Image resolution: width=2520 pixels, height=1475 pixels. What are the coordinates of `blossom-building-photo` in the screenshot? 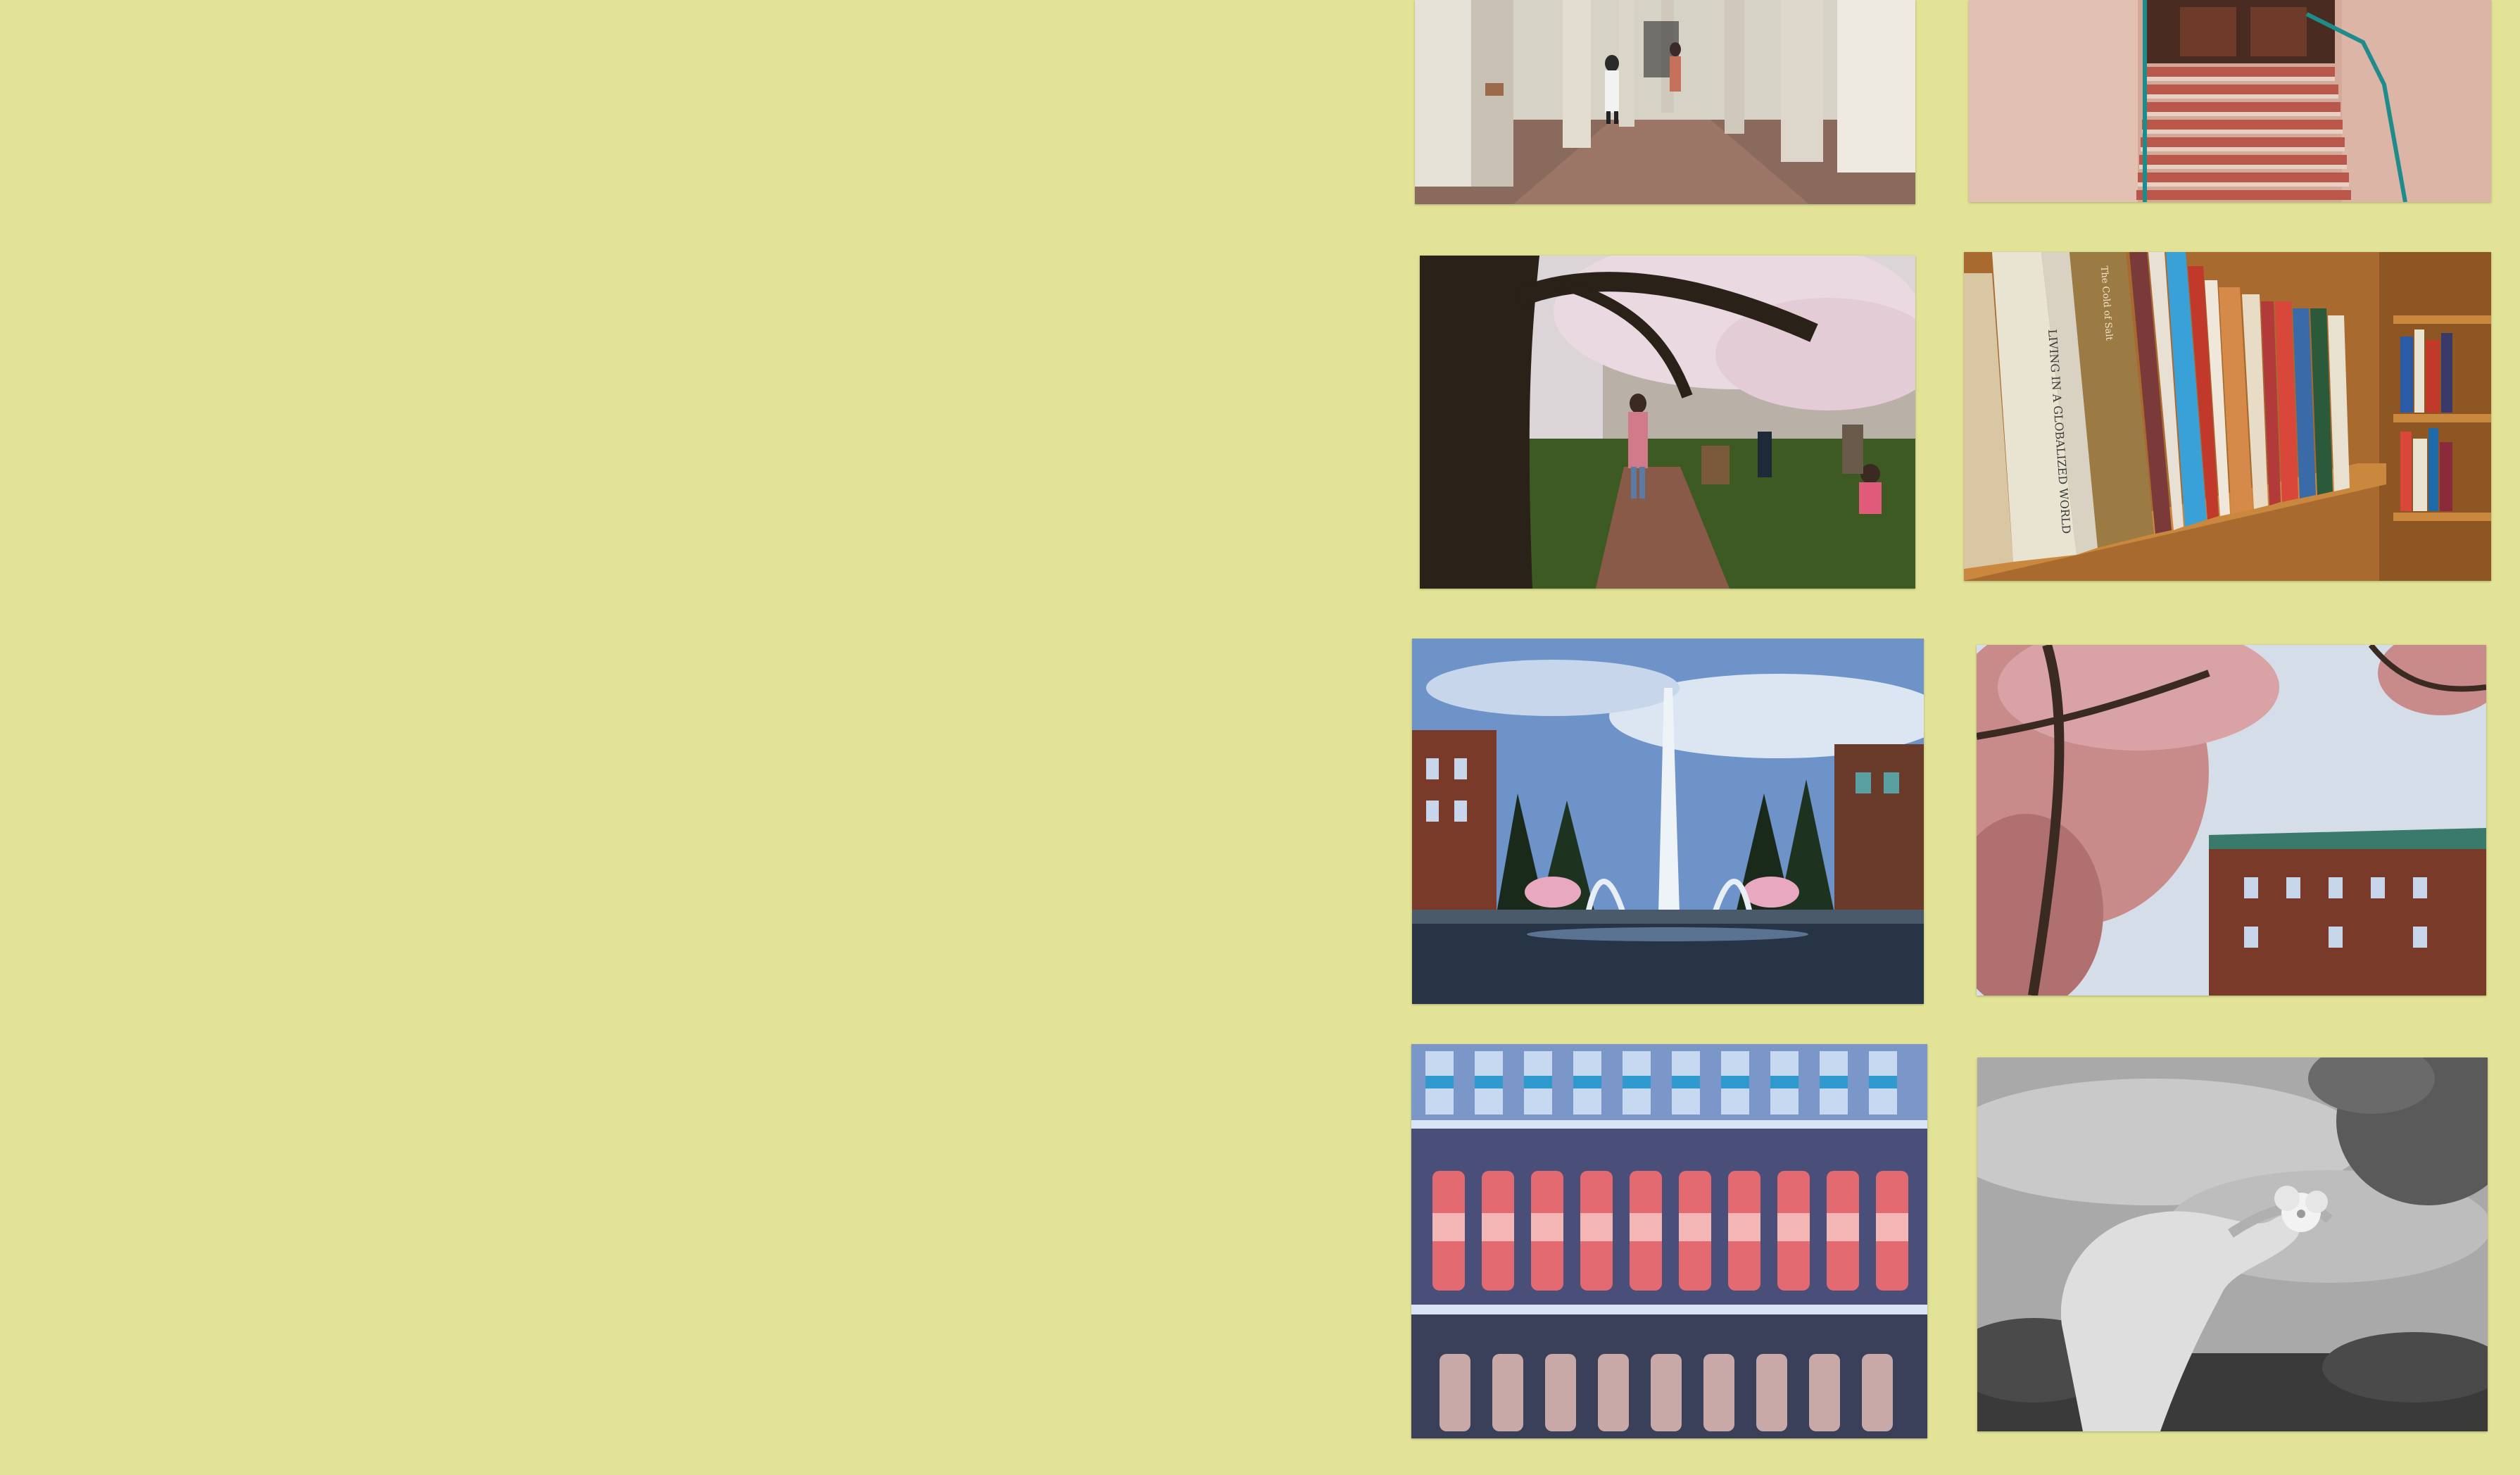 It's located at (2231, 820).